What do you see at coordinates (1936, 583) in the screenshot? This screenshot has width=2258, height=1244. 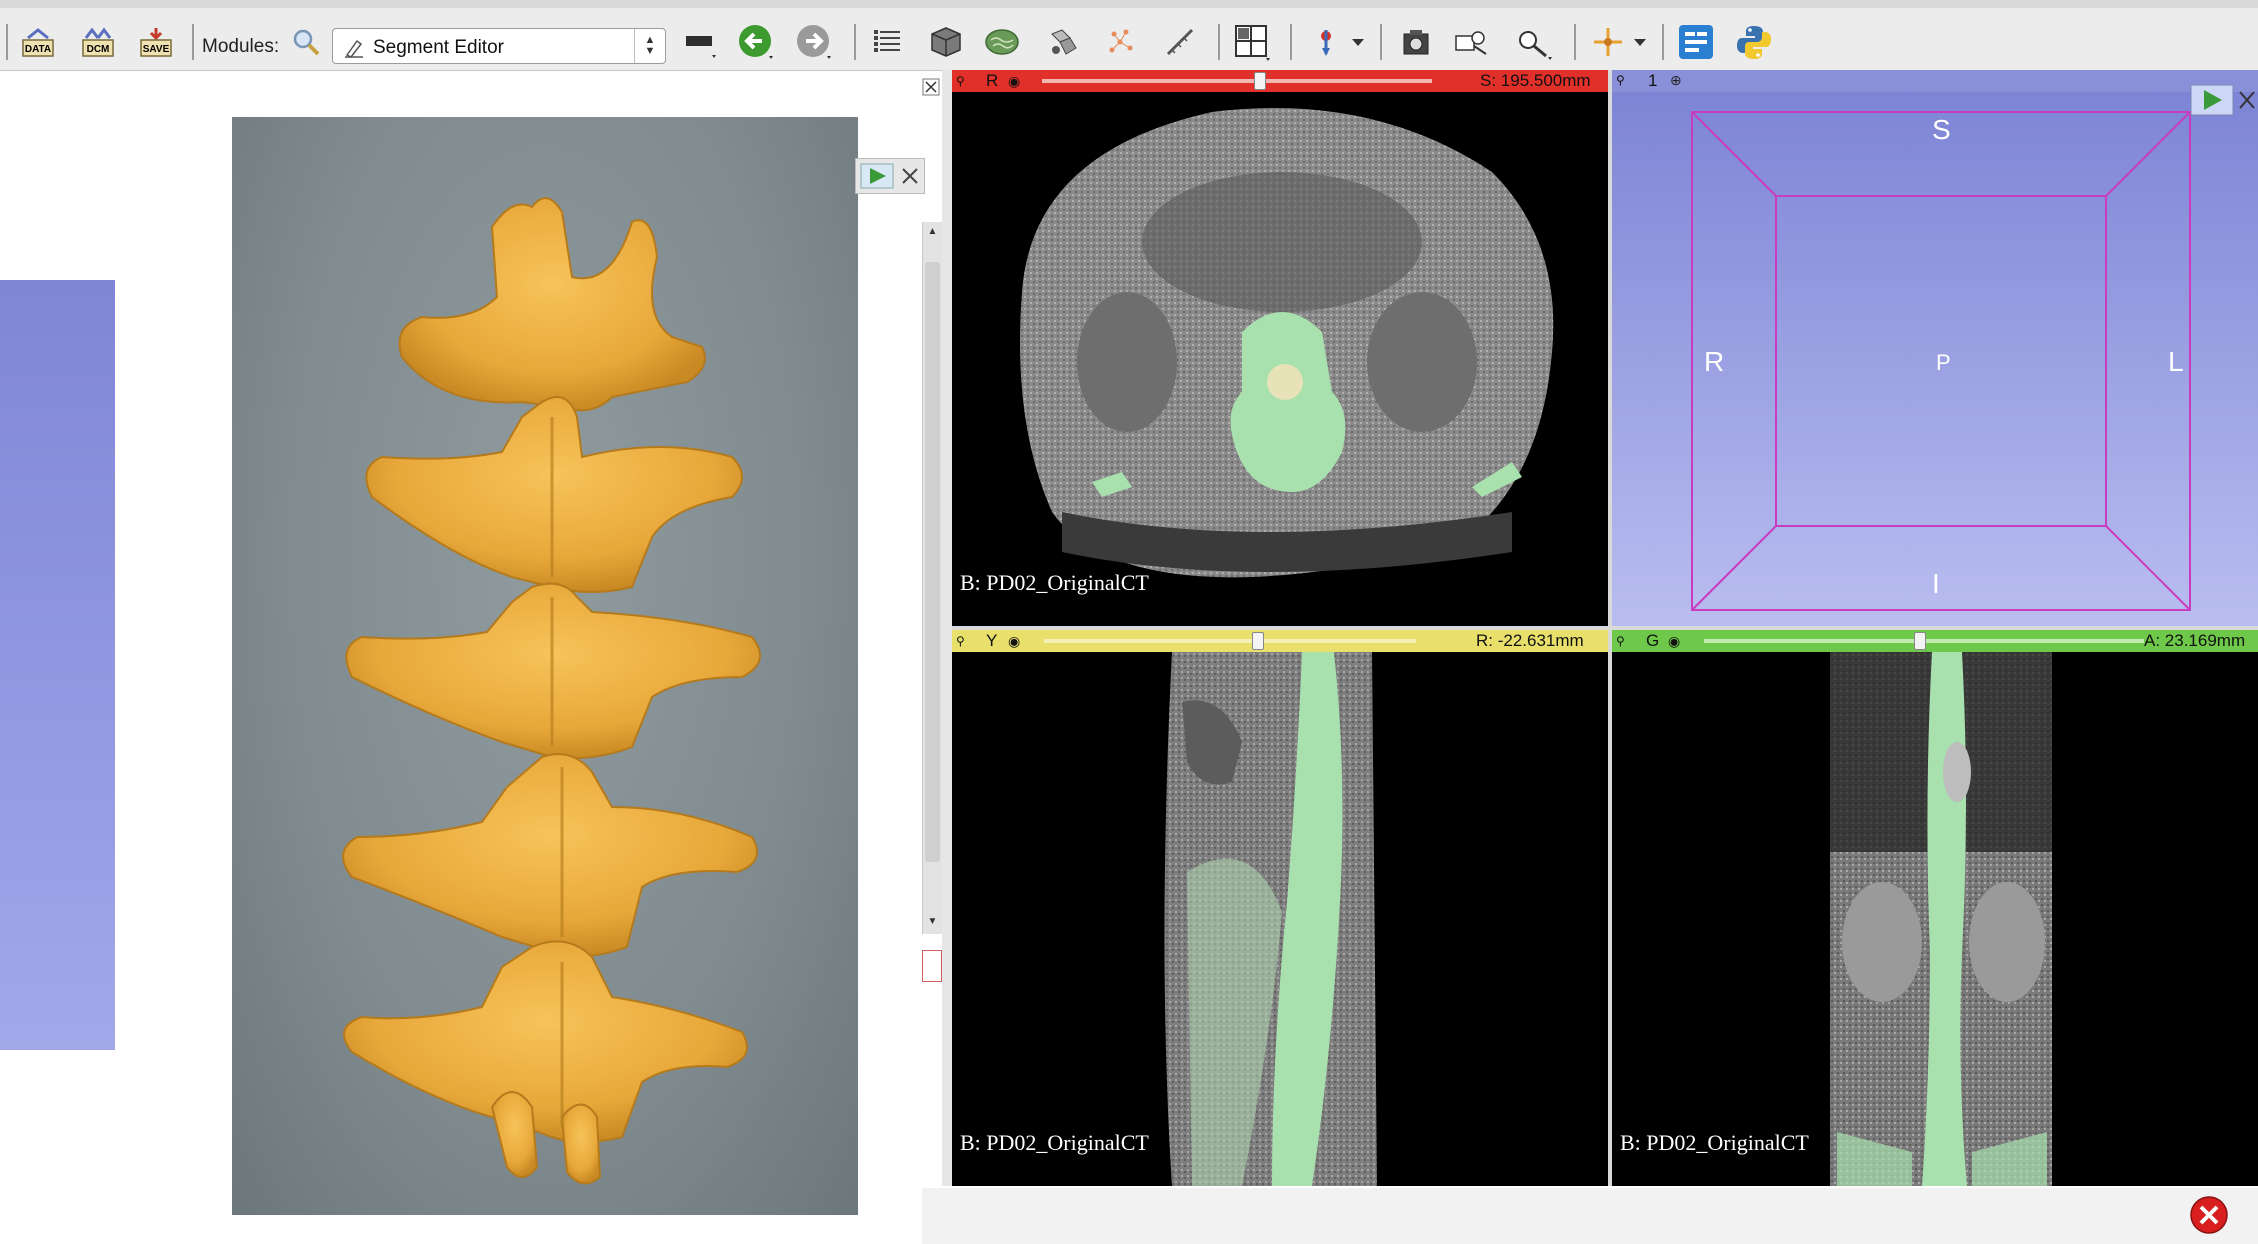 I see `orientation-inferior: I` at bounding box center [1936, 583].